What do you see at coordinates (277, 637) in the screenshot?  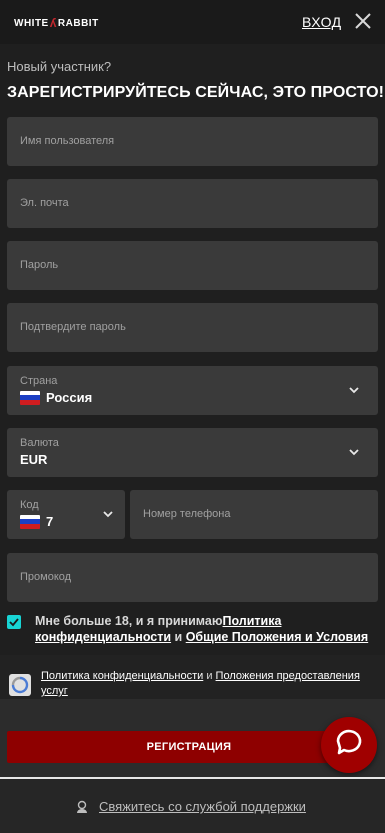 I see `terms-link: Общие Положения и Условия` at bounding box center [277, 637].